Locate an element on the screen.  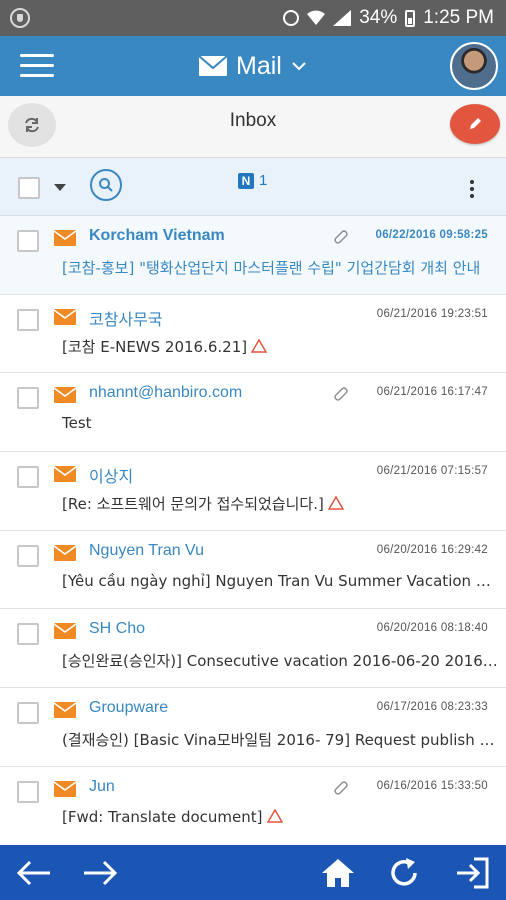
mail-folder-dropdown: Mail is located at coordinates (252, 66).